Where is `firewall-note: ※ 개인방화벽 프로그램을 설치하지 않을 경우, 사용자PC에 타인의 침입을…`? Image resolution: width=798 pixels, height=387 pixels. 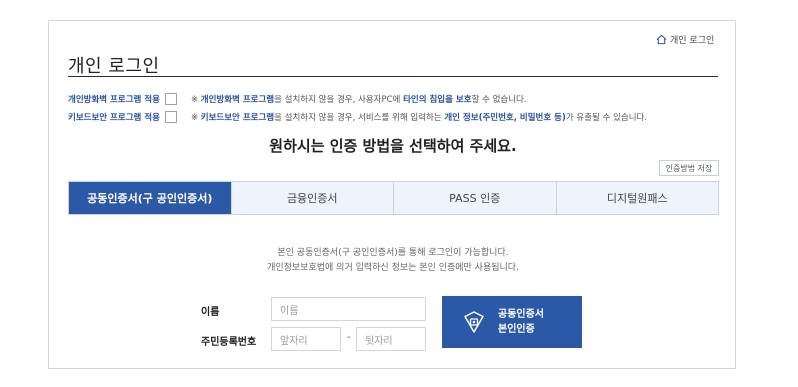
firewall-note: ※ 개인방화벽 프로그램을 설치하지 않을 경우, 사용자PC에 타인의 침입을… is located at coordinates (359, 99).